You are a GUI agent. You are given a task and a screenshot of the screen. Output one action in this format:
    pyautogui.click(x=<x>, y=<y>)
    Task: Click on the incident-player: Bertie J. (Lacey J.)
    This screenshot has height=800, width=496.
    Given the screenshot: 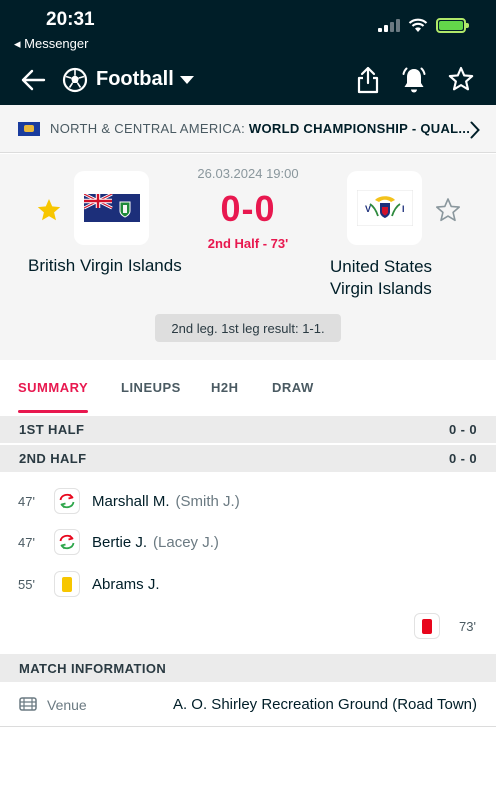 What is the action you would take?
    pyautogui.click(x=155, y=542)
    